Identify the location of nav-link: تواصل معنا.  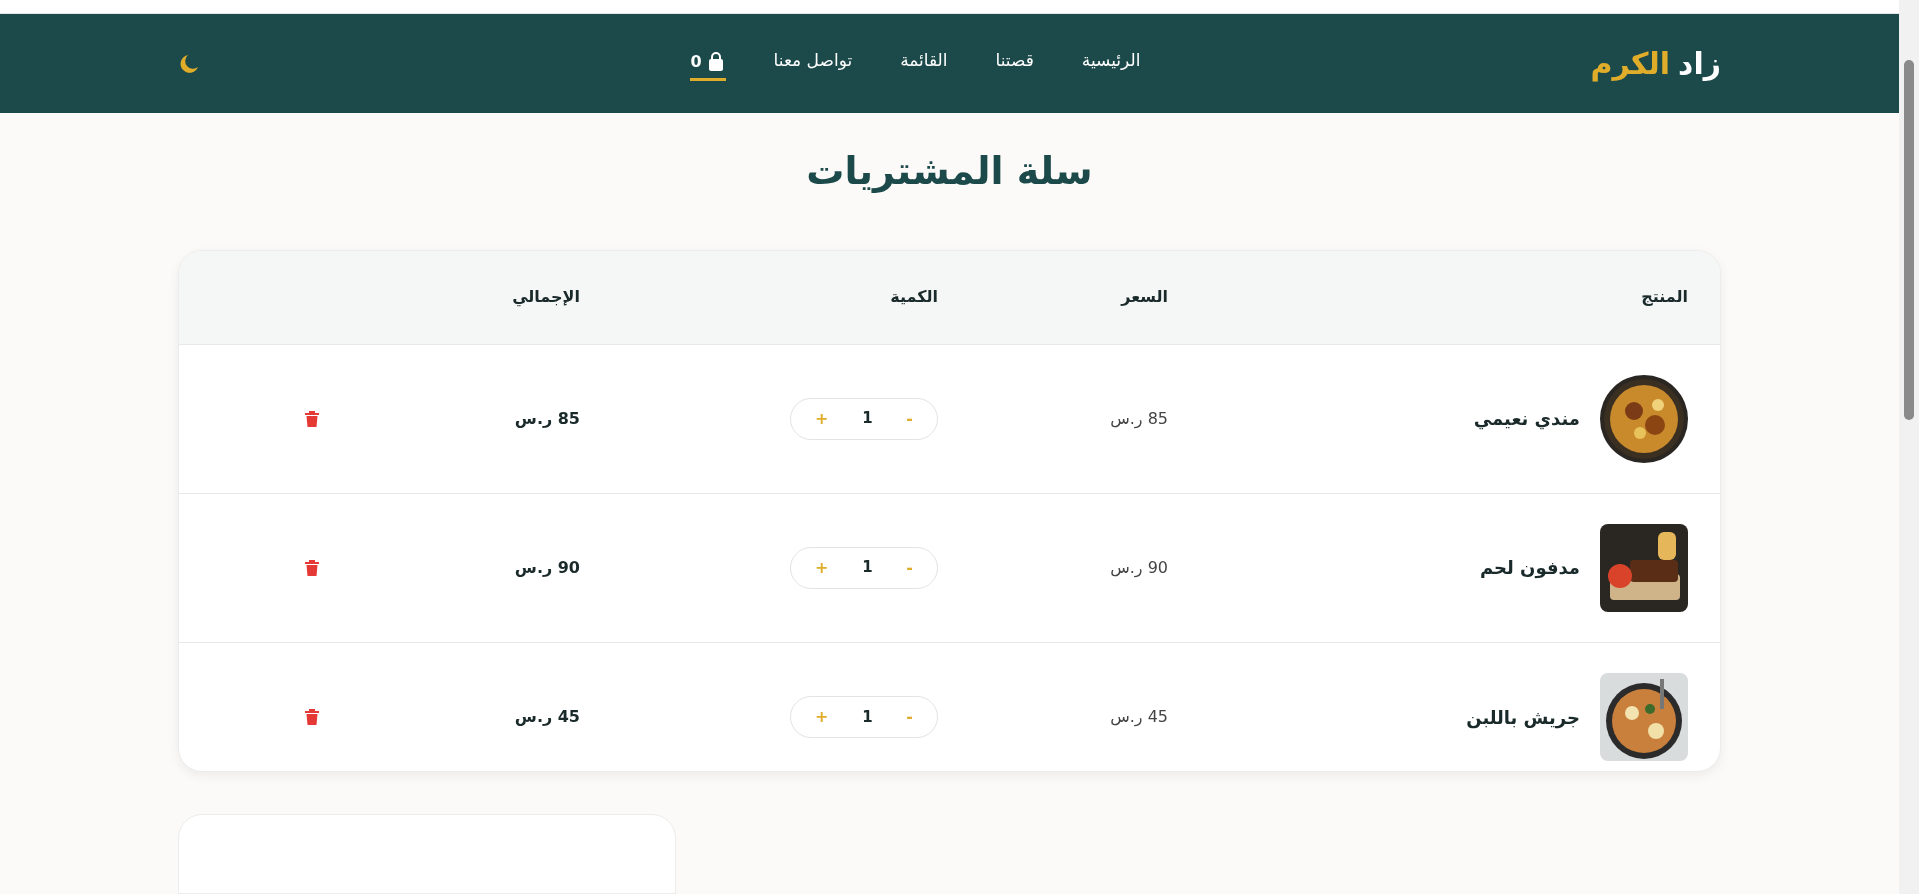
(813, 63).